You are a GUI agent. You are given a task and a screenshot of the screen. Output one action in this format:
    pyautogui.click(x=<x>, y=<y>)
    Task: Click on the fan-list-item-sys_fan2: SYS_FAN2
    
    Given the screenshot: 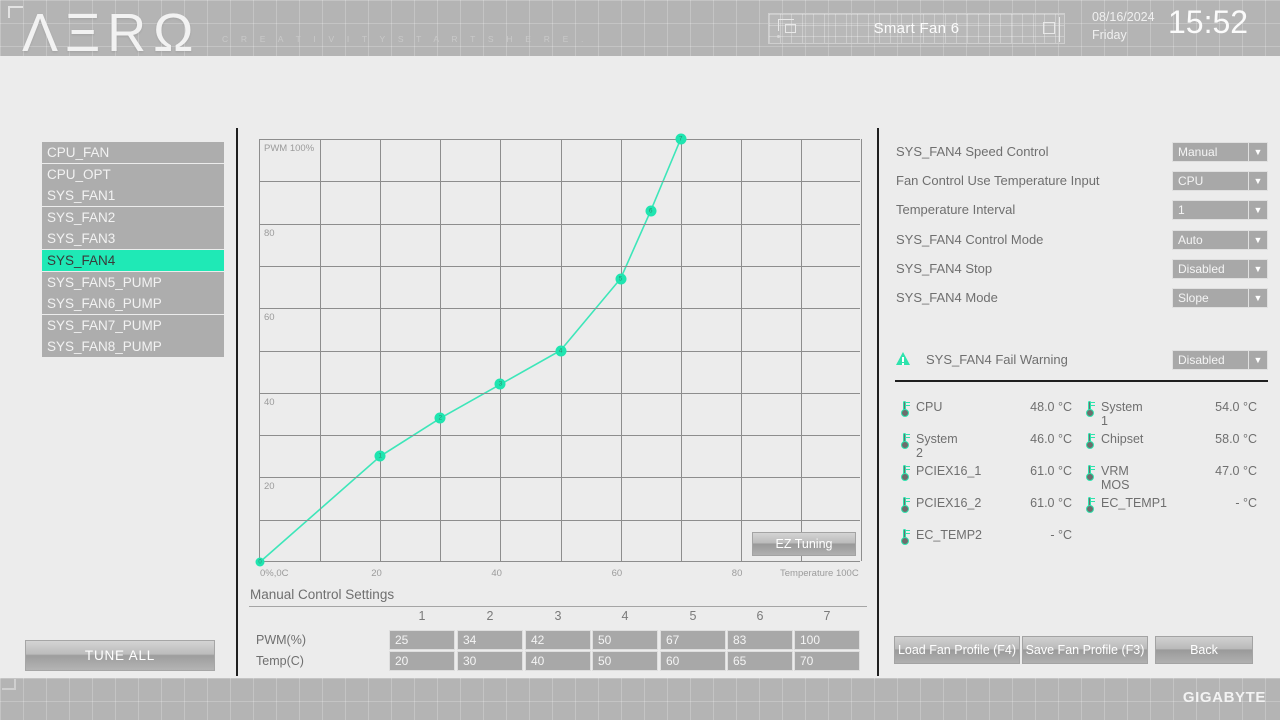 What is the action you would take?
    pyautogui.click(x=133, y=217)
    